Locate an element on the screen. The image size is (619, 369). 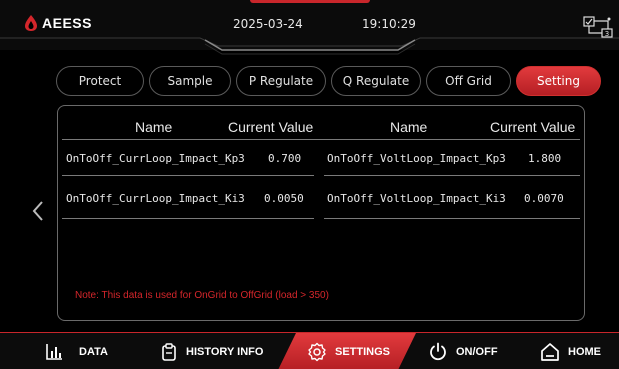
header-date: 2025-03-24 is located at coordinates (268, 24).